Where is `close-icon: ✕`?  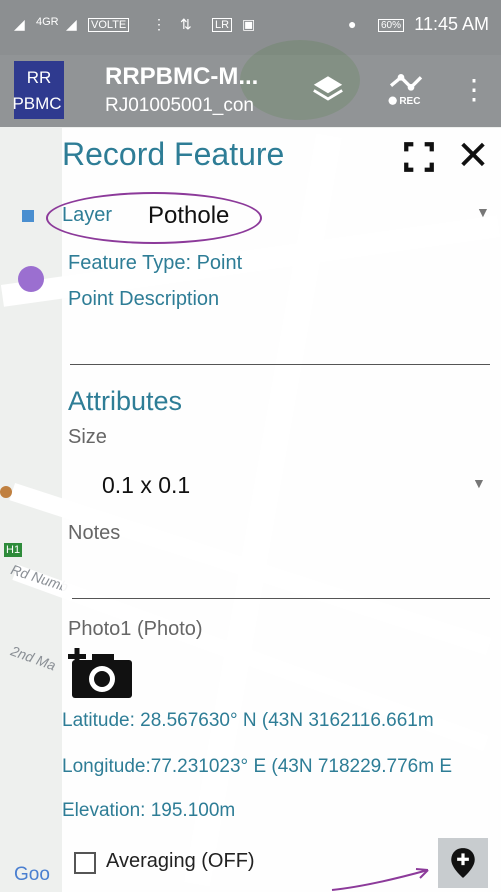
close-icon: ✕ is located at coordinates (473, 156).